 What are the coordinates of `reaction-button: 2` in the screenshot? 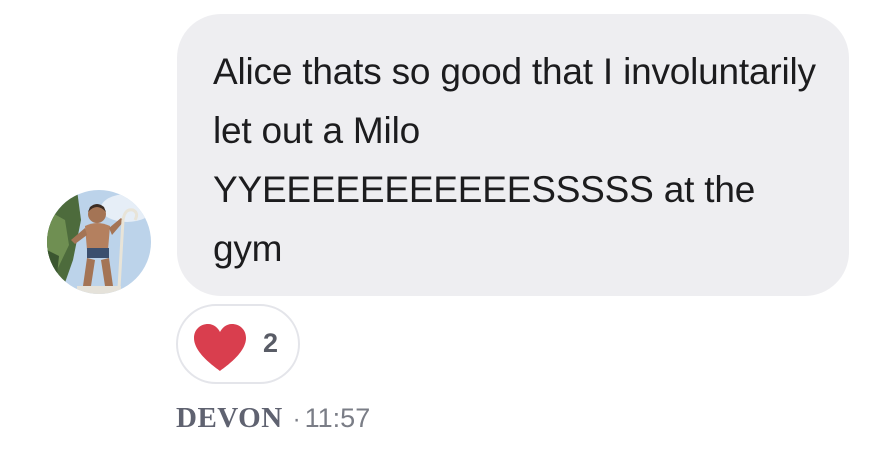 It's located at (238, 344).